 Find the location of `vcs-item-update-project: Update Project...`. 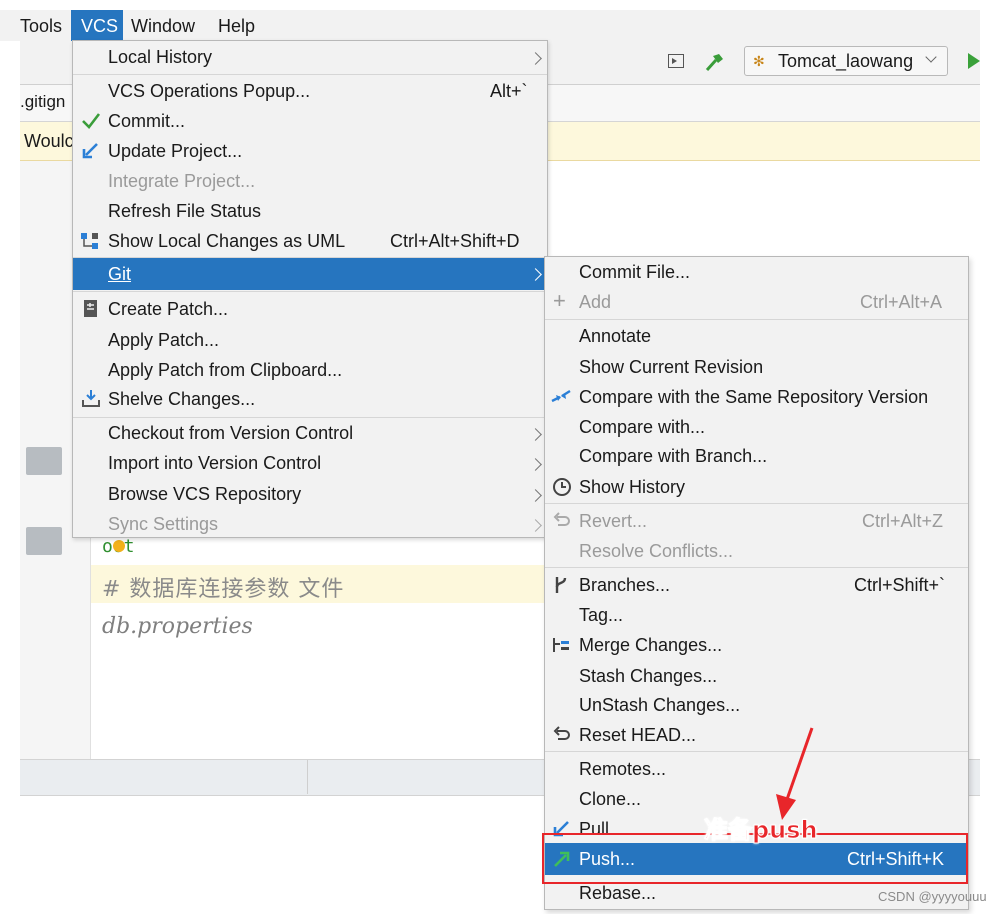

vcs-item-update-project: Update Project... is located at coordinates (310, 152).